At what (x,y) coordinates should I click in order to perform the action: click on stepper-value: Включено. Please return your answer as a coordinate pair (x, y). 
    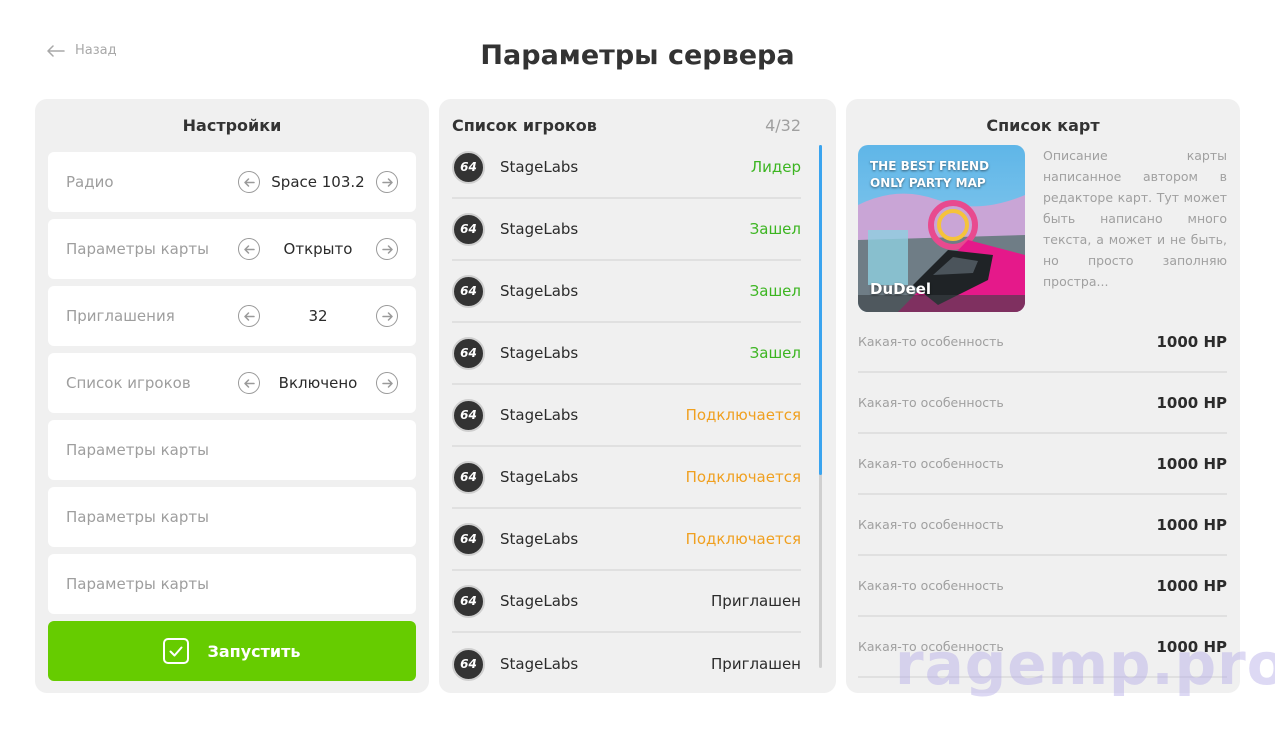
    Looking at the image, I should click on (318, 383).